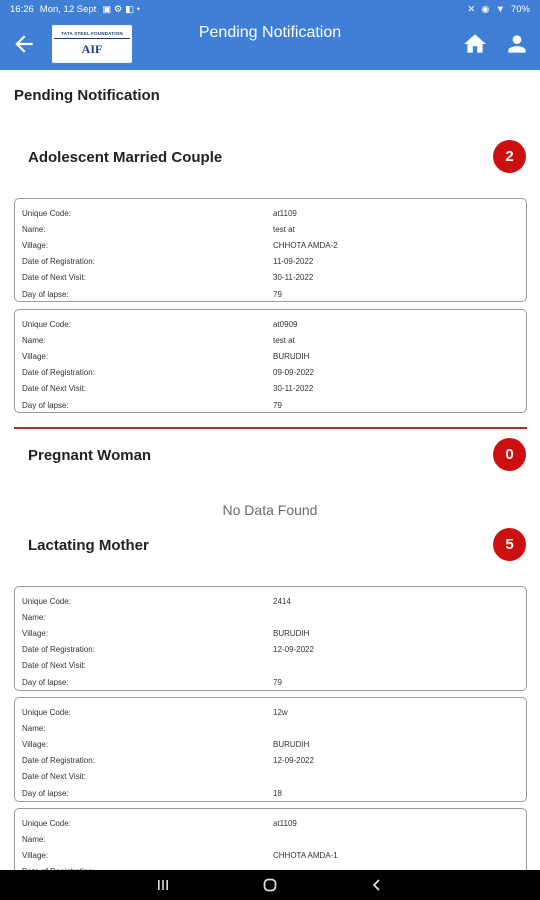  Describe the element at coordinates (121, 9) in the screenshot. I see `notification-icons: ▣ ⚙ ◧ •` at that location.